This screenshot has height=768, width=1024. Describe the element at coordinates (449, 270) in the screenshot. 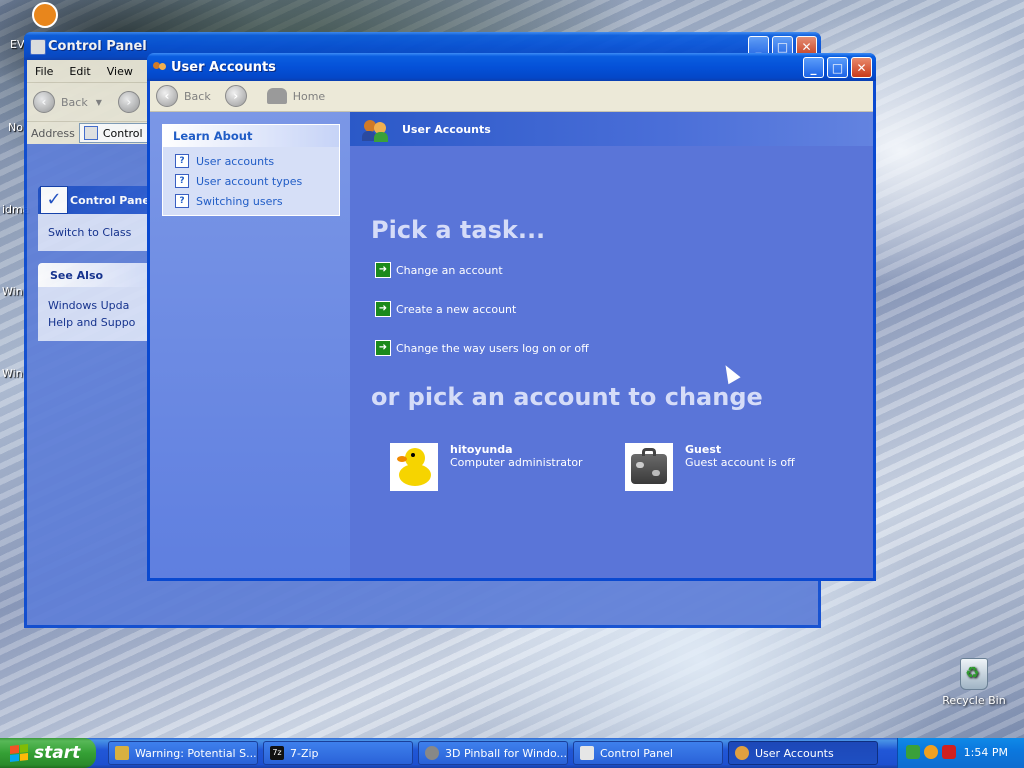

I see `change-account-label: Change an account` at that location.